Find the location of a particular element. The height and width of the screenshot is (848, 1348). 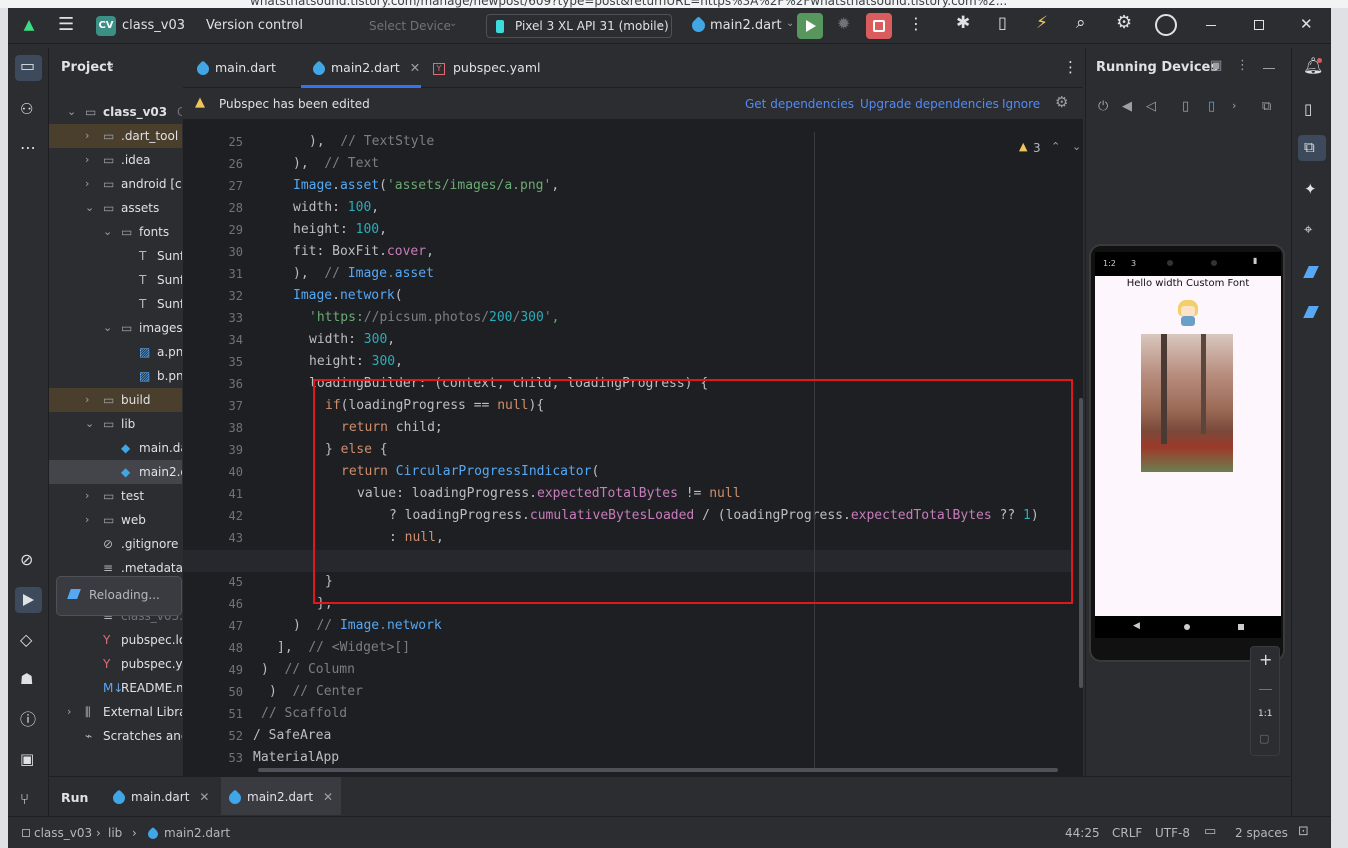

zoom-actual-size: 1:1 is located at coordinates (1265, 714).